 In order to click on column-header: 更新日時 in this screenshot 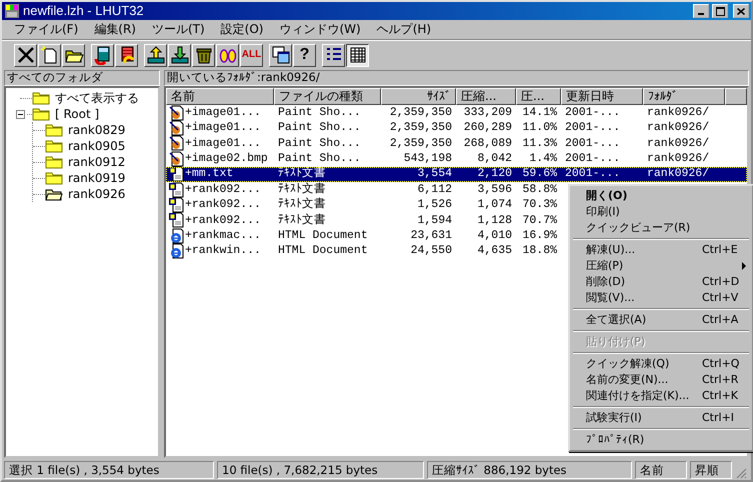, I will do `click(602, 96)`.